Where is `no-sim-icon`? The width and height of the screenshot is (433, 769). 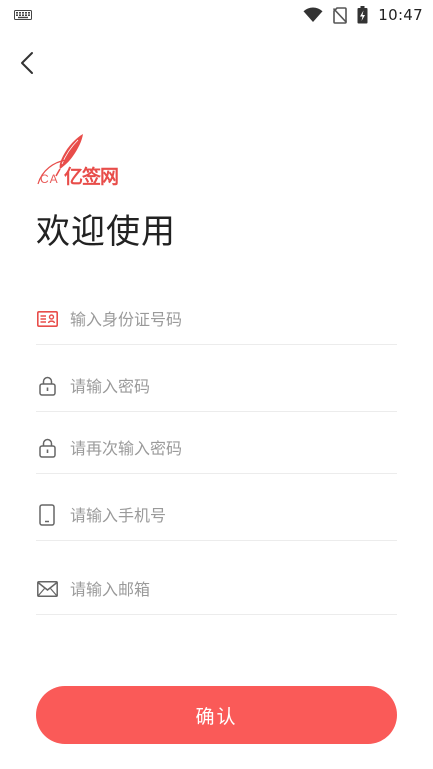
no-sim-icon is located at coordinates (340, 15).